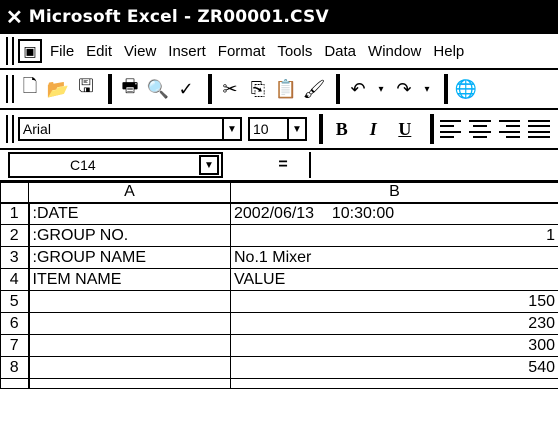 The height and width of the screenshot is (437, 558). What do you see at coordinates (30, 89) in the screenshot?
I see `new-icon: 🗋` at bounding box center [30, 89].